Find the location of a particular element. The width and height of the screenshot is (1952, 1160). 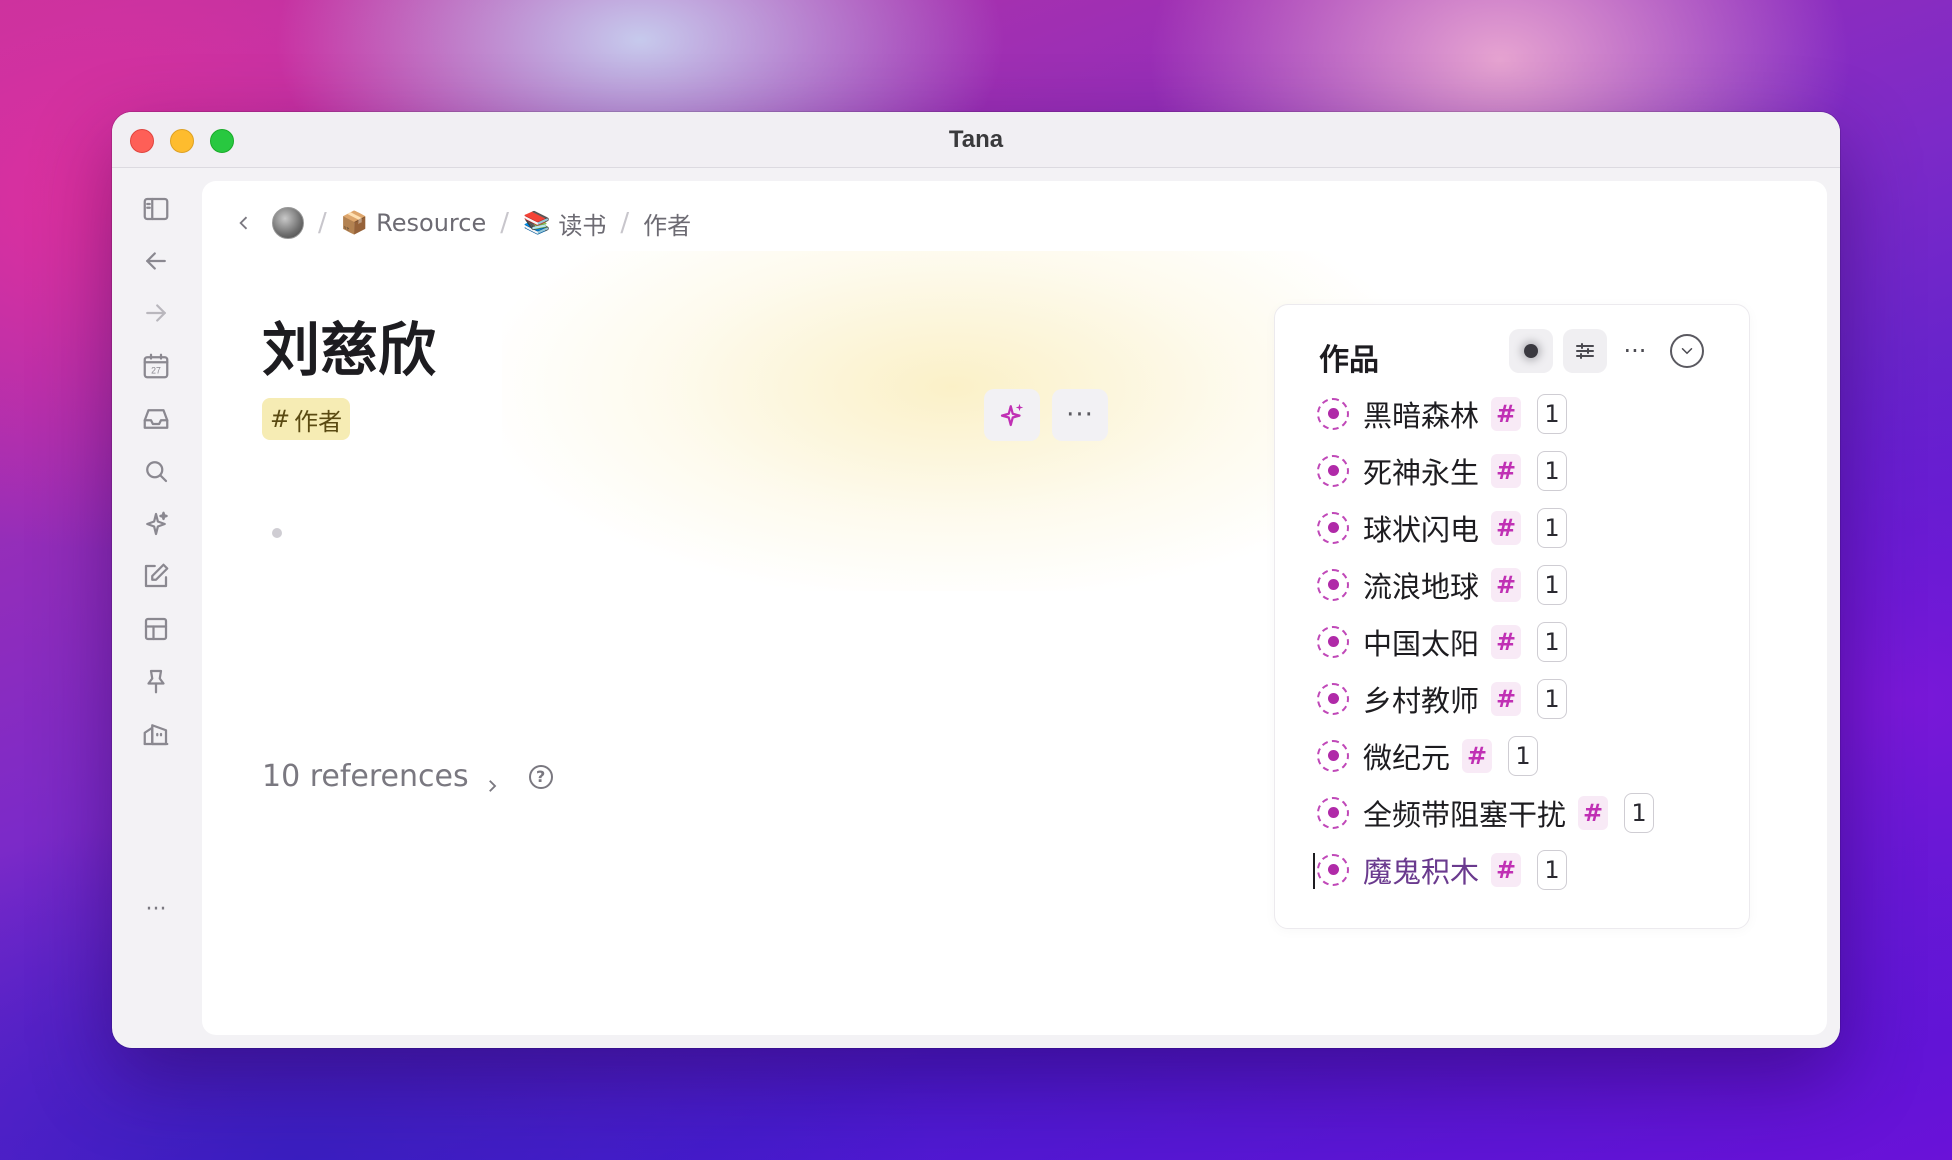

list-item: 死神永生 # 1 is located at coordinates (1485, 470).